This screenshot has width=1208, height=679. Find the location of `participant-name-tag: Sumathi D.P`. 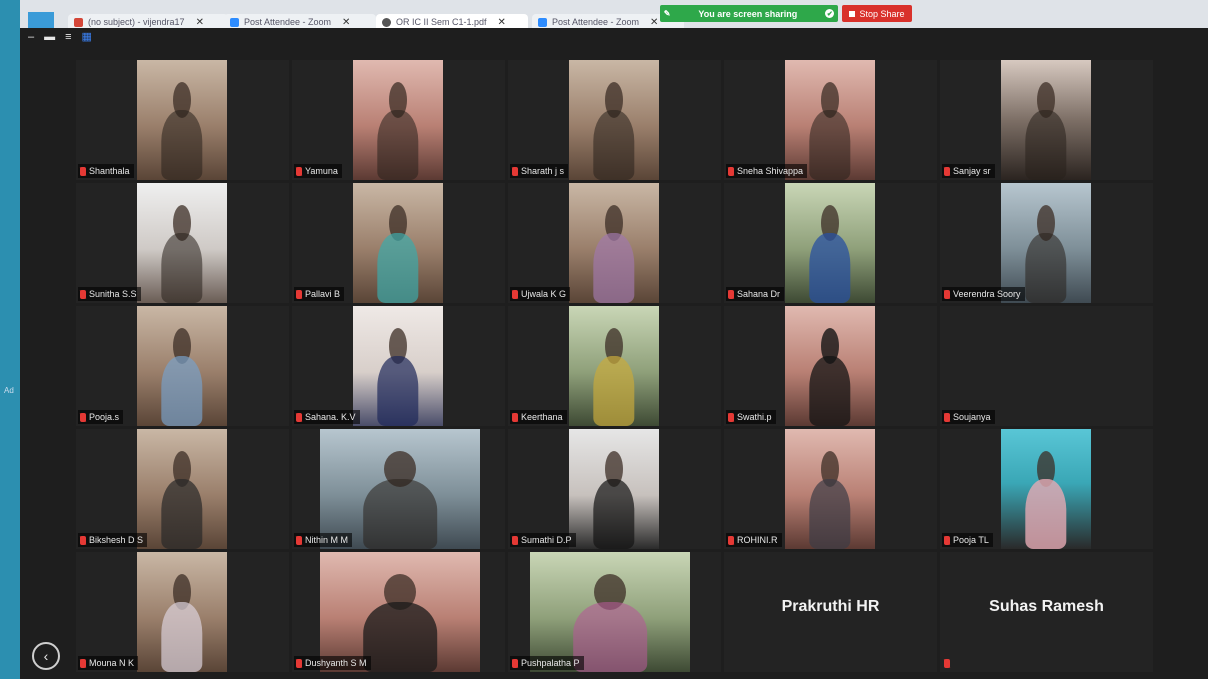

participant-name-tag: Sumathi D.P is located at coordinates (543, 540).